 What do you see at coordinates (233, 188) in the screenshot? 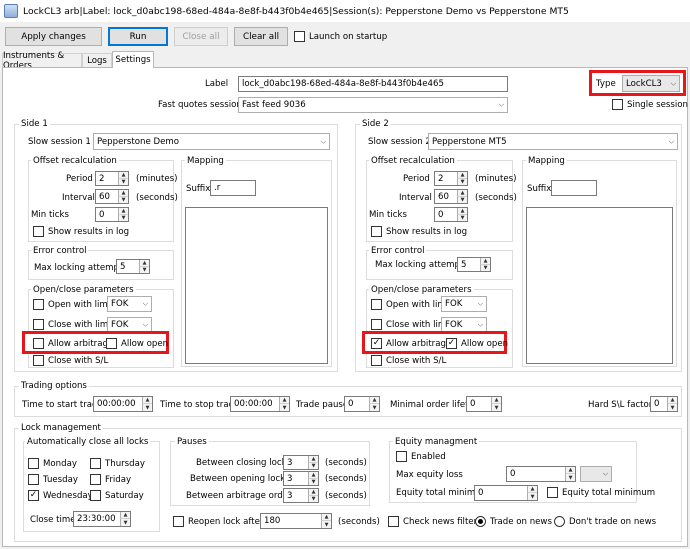
I see `side1-suffix-field: .r` at bounding box center [233, 188].